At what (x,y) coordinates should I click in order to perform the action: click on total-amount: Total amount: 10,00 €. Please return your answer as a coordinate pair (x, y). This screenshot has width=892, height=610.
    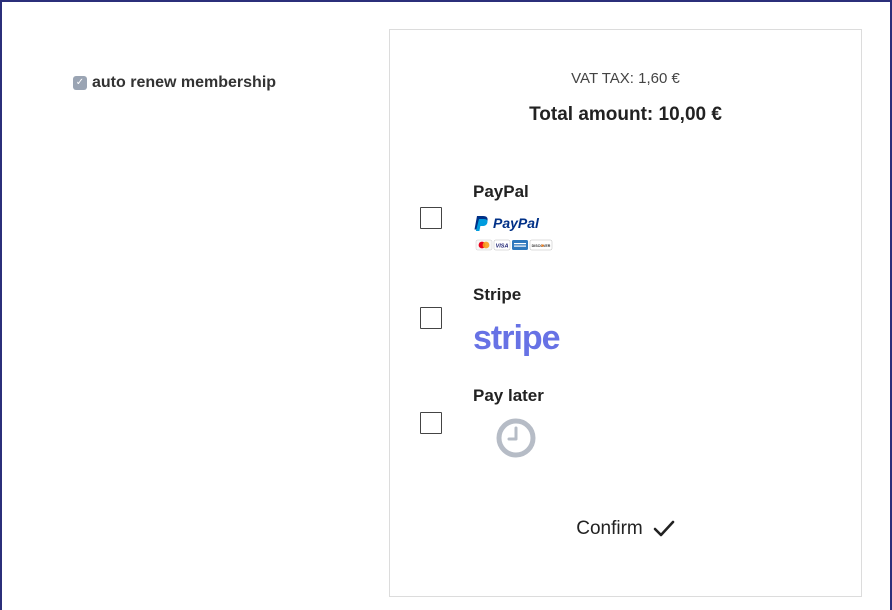
    Looking at the image, I should click on (625, 114).